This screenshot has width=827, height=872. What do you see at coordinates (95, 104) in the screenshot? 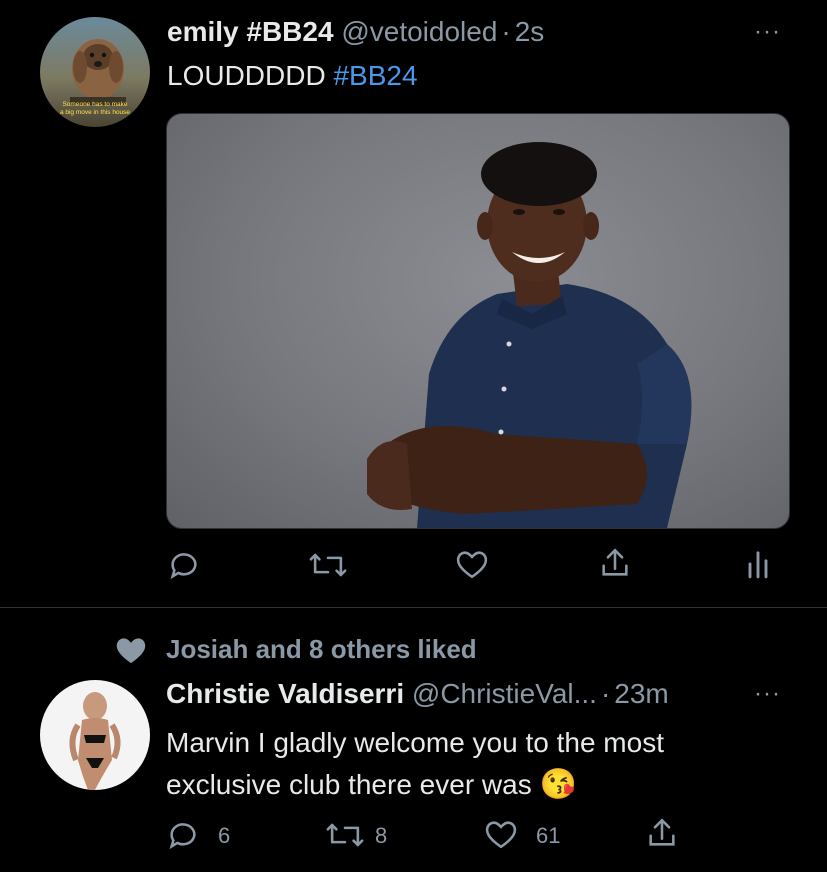
I see `avatar-caption-line1: Someone has to make` at bounding box center [95, 104].